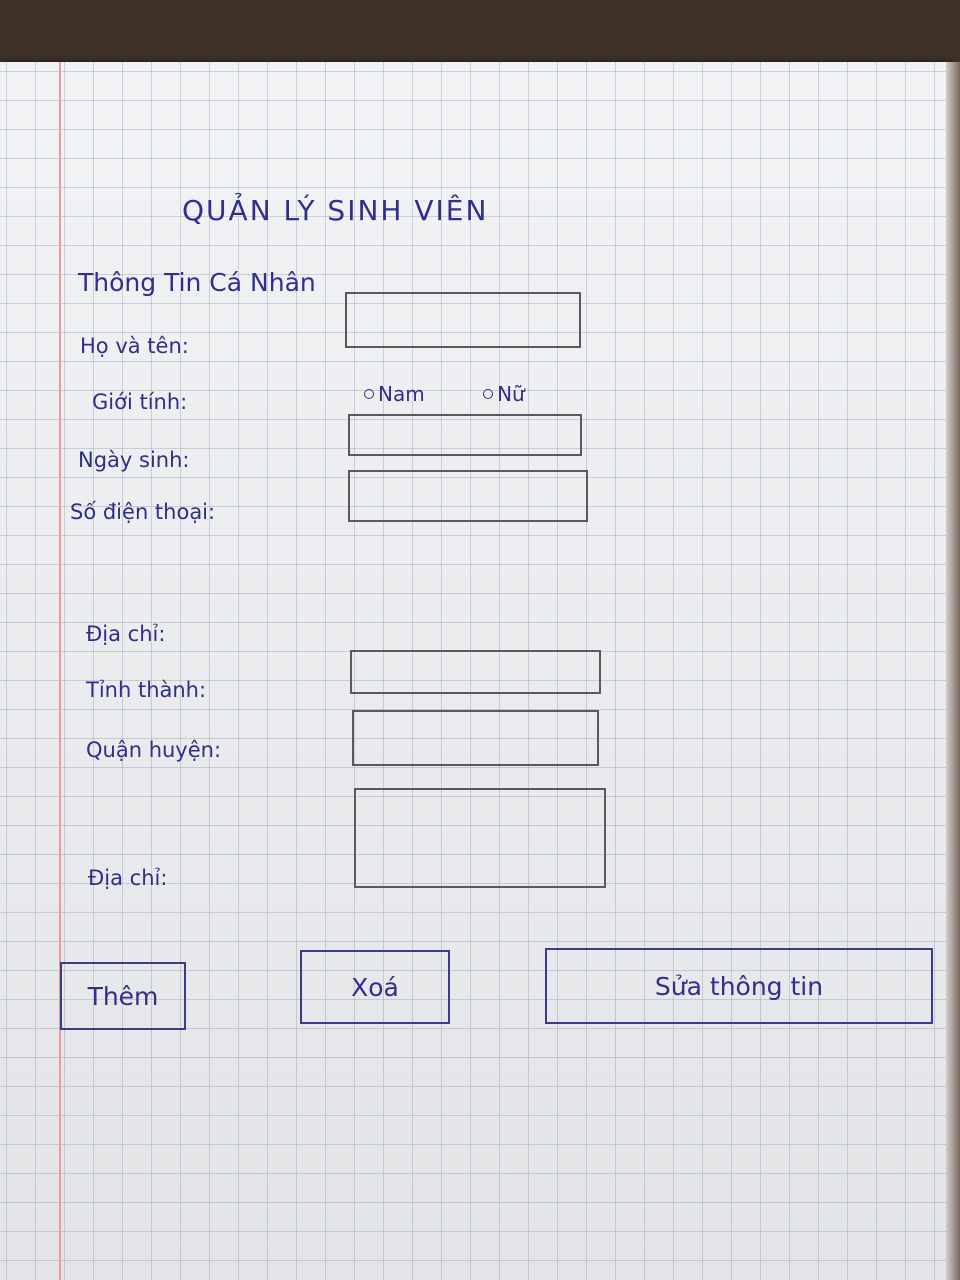 The height and width of the screenshot is (1280, 960). What do you see at coordinates (197, 282) in the screenshot?
I see `section-title: Thông Tin Cá Nhân` at bounding box center [197, 282].